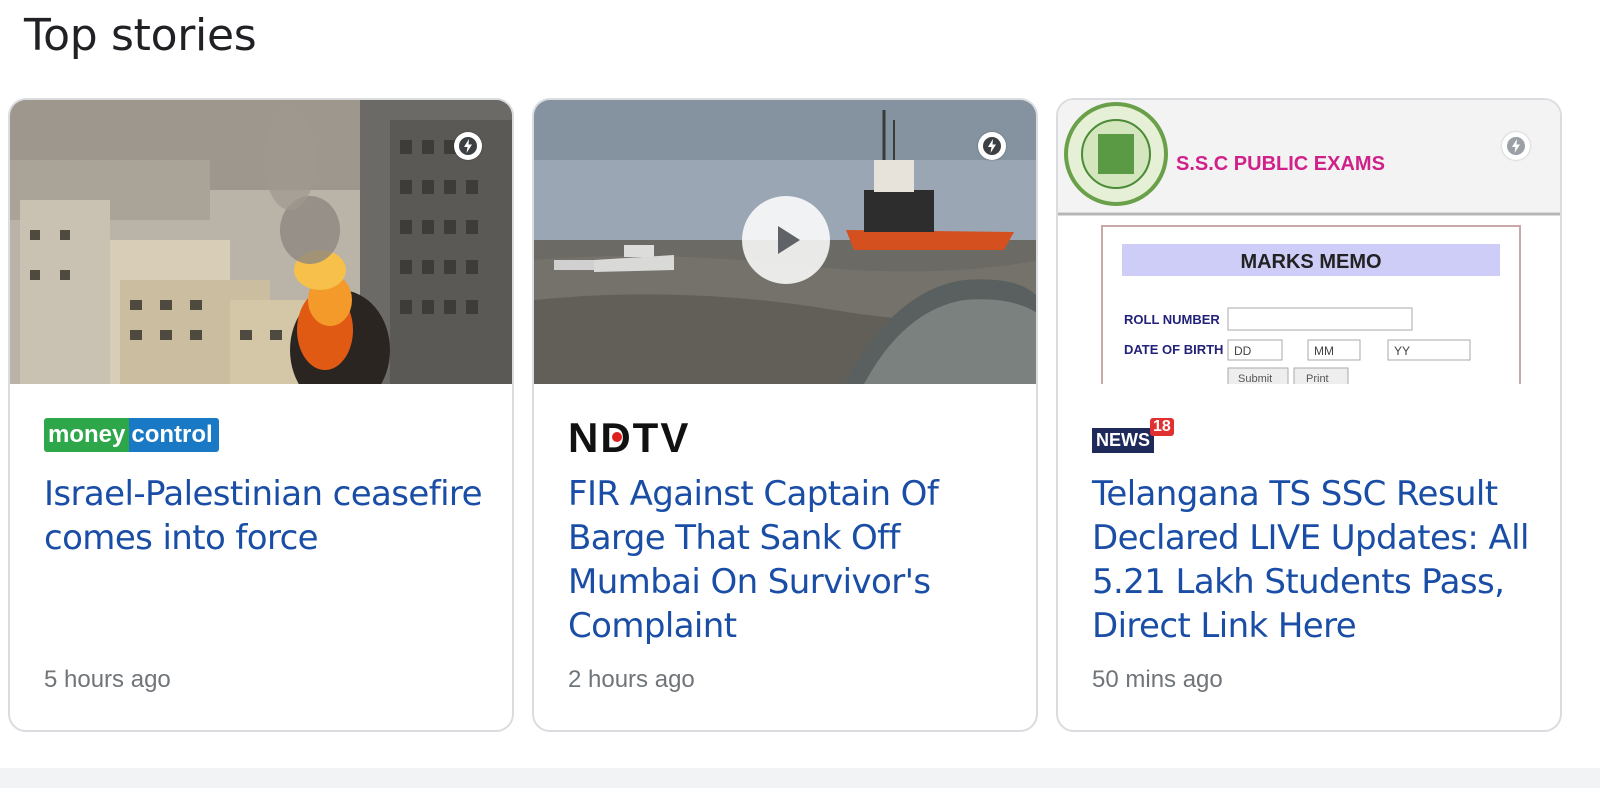 The height and width of the screenshot is (788, 1600). I want to click on story-video-thumbnail, so click(785, 242).